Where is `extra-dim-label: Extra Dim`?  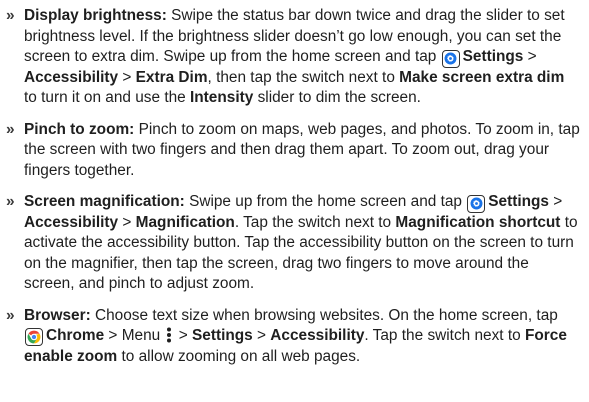 extra-dim-label: Extra Dim is located at coordinates (171, 77).